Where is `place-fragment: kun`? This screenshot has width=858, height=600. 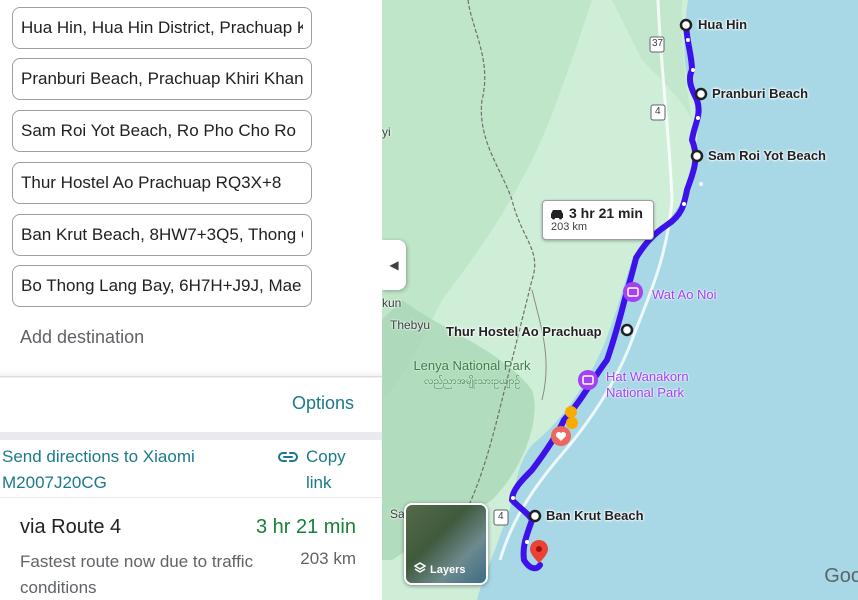 place-fragment: kun is located at coordinates (392, 303).